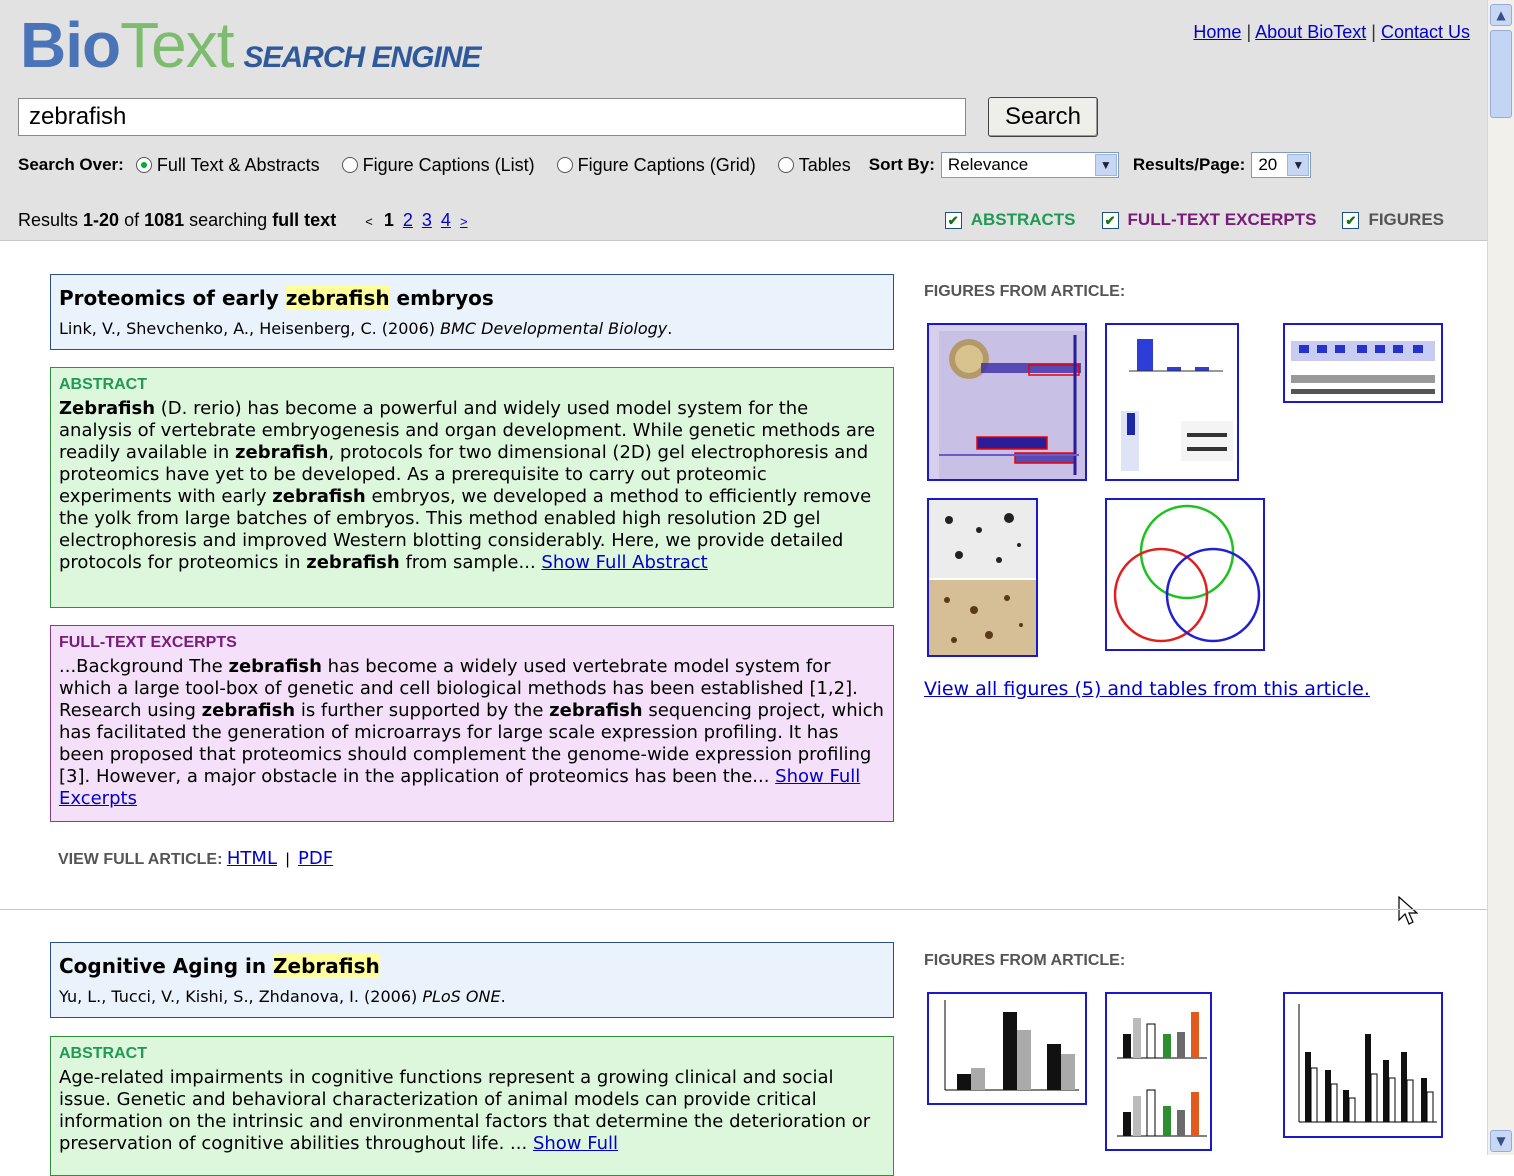 The image size is (1514, 1176). What do you see at coordinates (388, 220) in the screenshot?
I see `current-page: 1` at bounding box center [388, 220].